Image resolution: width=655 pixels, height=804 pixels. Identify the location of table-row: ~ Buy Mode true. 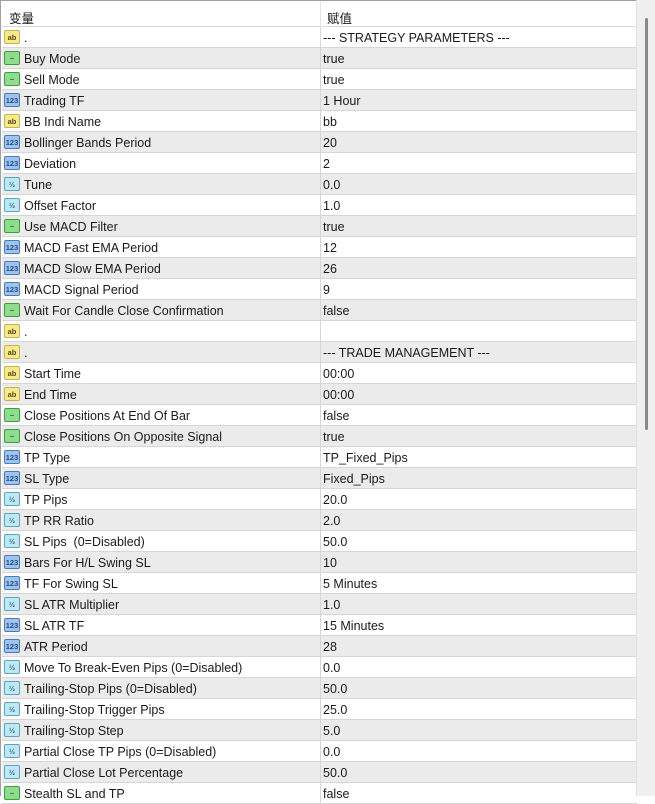
(319, 58).